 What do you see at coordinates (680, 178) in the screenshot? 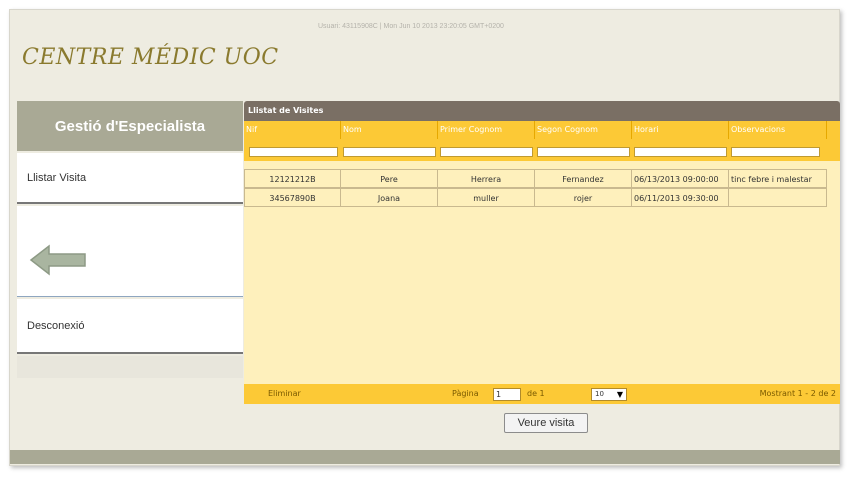
I see `cell-horari: 06/13/2013 09:00:00` at bounding box center [680, 178].